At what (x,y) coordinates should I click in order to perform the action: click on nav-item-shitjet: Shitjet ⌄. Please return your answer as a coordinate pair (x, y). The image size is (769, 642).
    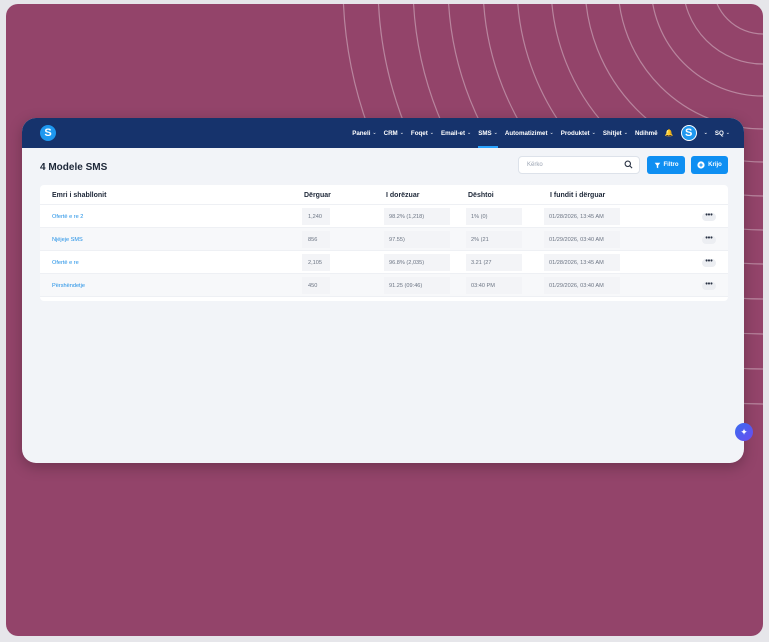
    Looking at the image, I should click on (615, 133).